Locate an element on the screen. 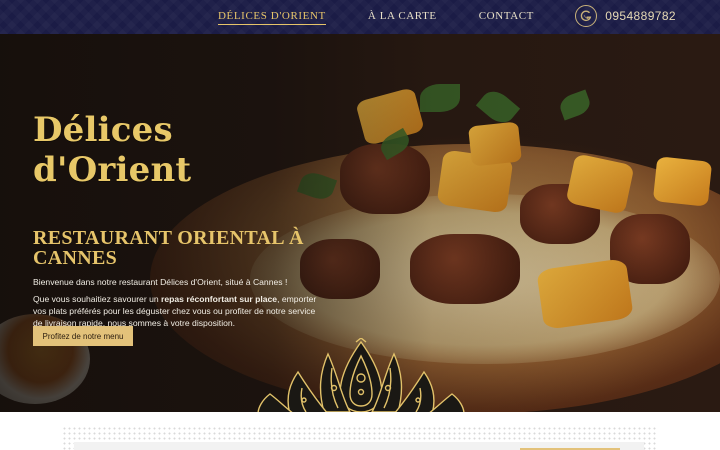 This screenshot has width=720, height=450. brand-title: Délices d'Orient is located at coordinates (112, 150).